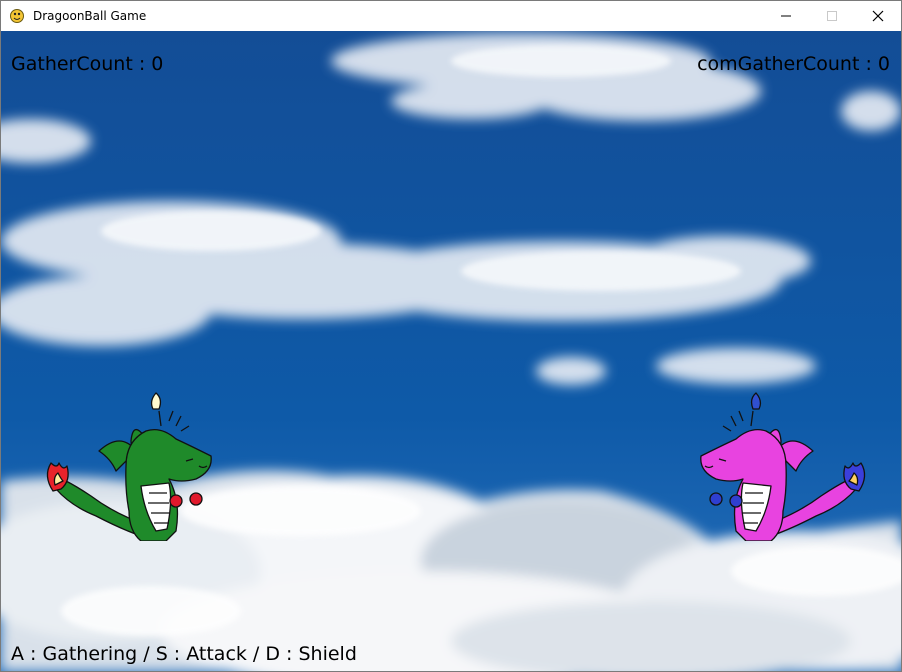 The height and width of the screenshot is (672, 902). I want to click on minimize-button, so click(786, 16).